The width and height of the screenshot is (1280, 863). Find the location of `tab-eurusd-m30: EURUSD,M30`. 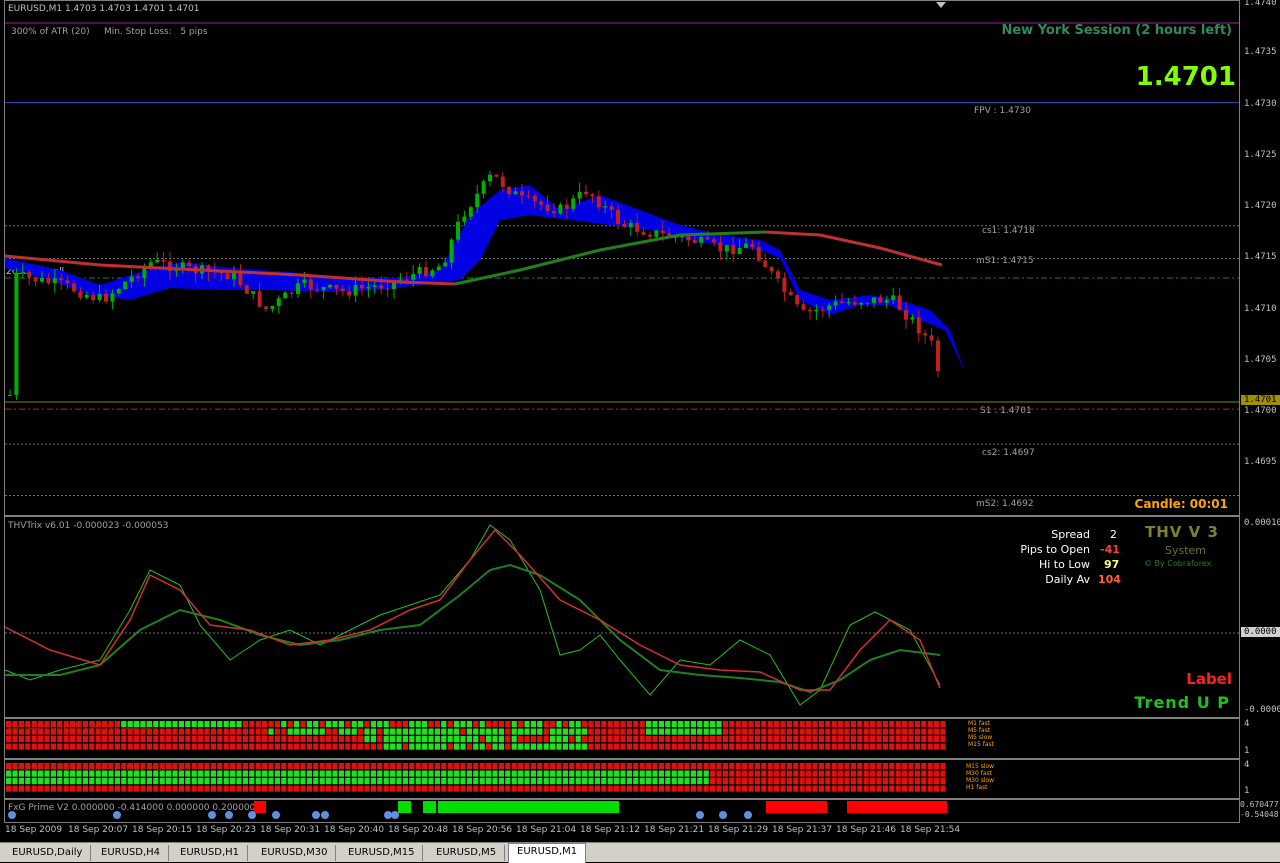

tab-eurusd-m30: EURUSD,M30 is located at coordinates (295, 853).